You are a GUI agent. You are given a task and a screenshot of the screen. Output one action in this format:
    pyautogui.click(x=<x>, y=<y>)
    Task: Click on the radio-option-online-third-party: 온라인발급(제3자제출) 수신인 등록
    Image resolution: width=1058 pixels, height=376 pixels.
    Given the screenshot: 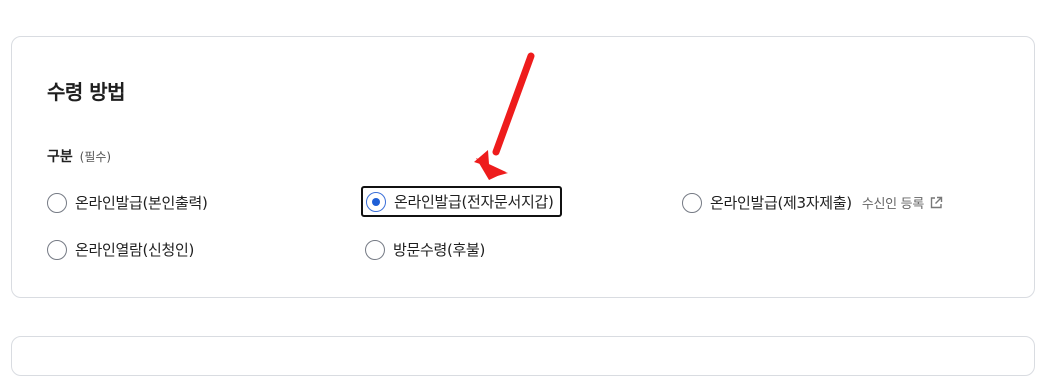 What is the action you would take?
    pyautogui.click(x=812, y=202)
    